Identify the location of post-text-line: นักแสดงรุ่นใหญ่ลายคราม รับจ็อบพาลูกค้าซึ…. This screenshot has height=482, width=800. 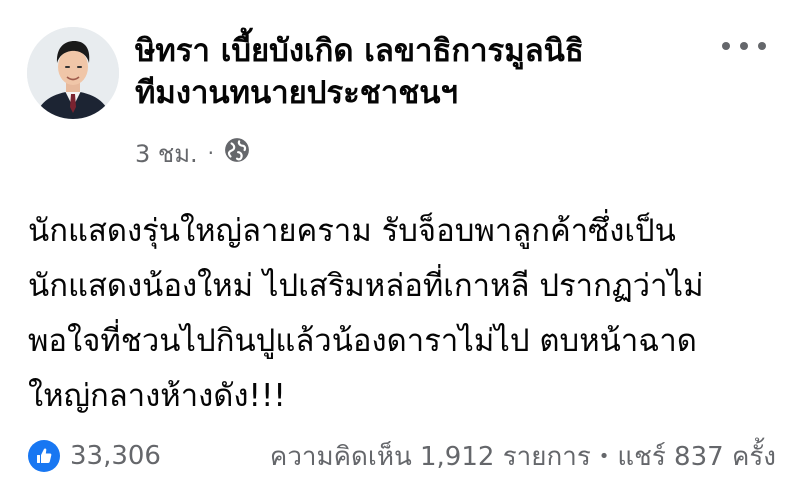
(352, 231).